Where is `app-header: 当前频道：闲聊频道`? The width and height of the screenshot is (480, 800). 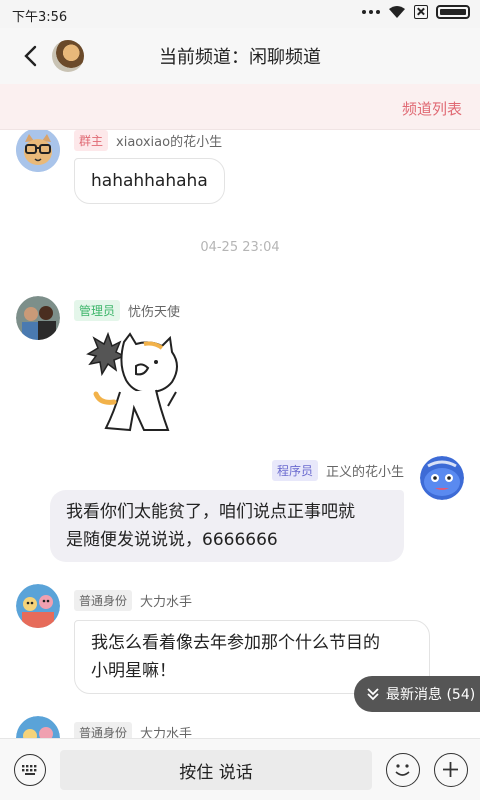 app-header: 当前频道：闲聊频道 is located at coordinates (240, 56).